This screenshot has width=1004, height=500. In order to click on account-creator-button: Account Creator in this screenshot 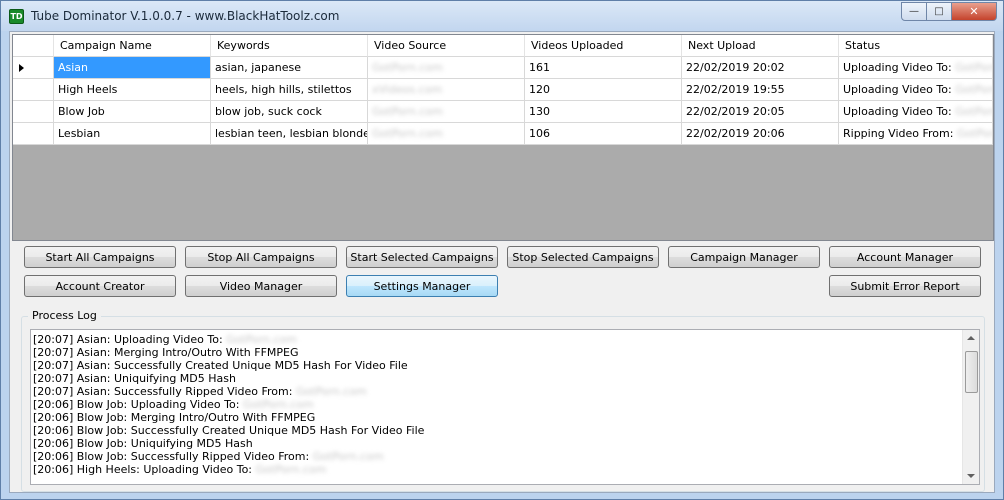, I will do `click(100, 286)`.